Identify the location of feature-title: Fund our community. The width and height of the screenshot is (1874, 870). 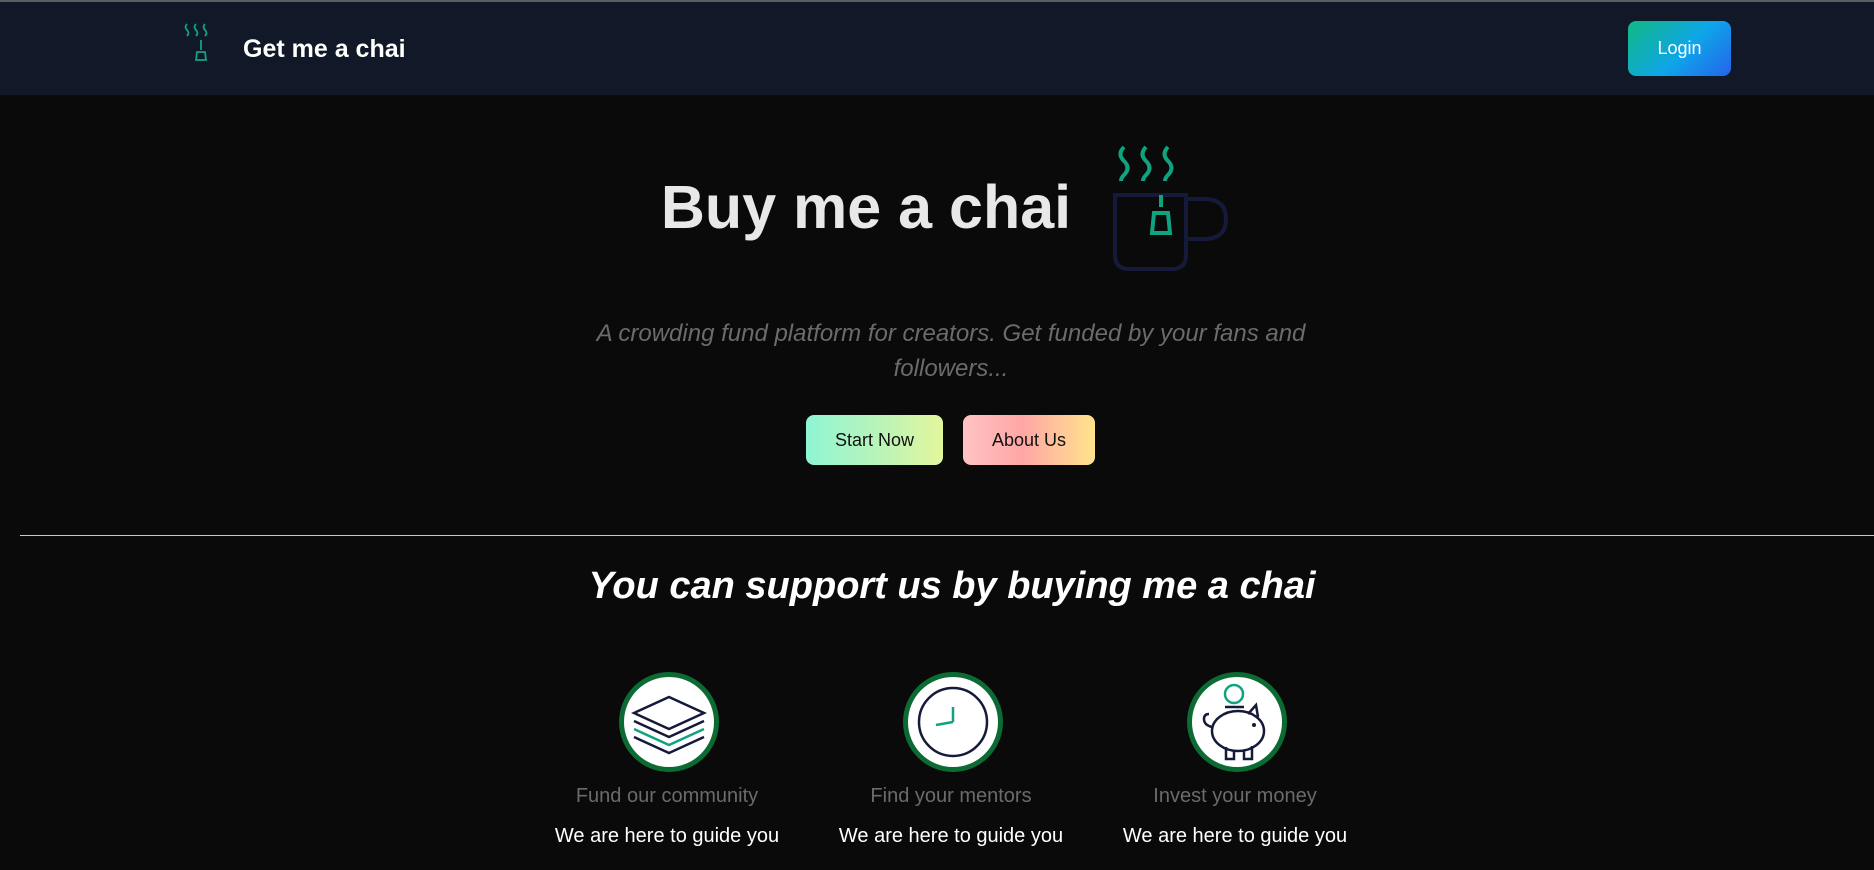
(667, 796).